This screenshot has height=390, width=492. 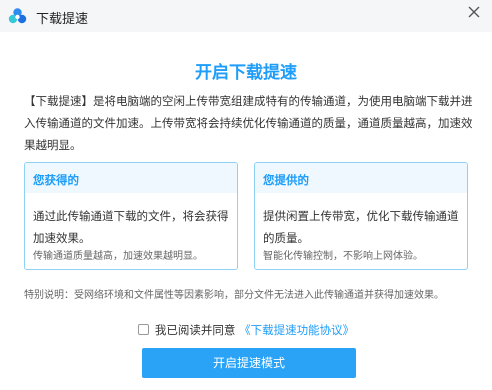 I want to click on agreement-row: 我已阅读并同意 《下载提速功能协议》, so click(x=246, y=330).